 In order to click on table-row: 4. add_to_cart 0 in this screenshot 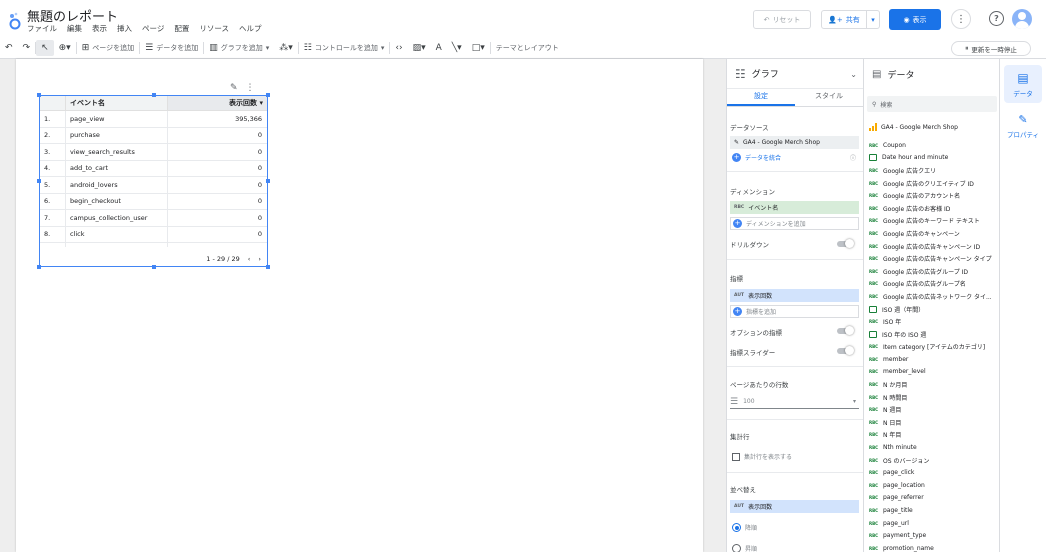, I will do `click(153, 168)`.